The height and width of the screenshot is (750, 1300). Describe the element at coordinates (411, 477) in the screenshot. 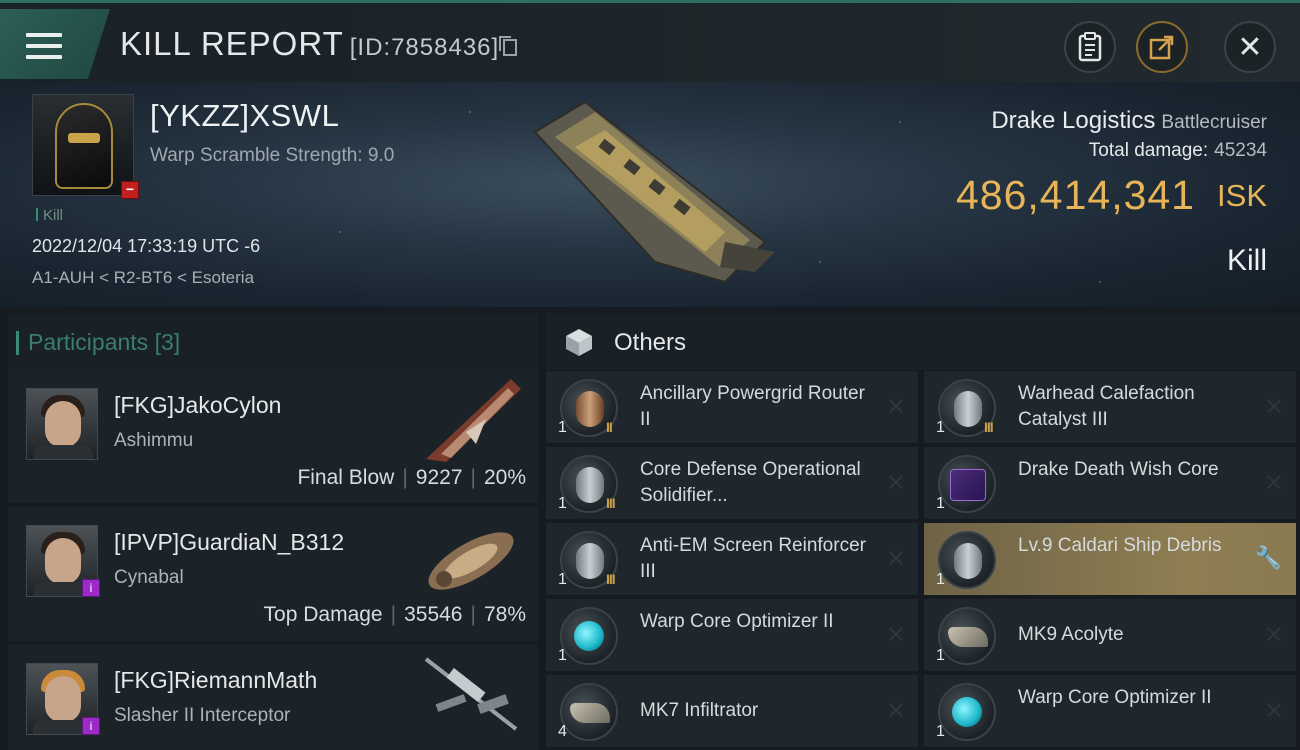

I see `participant-stats: Final Blow | 9227 | 20%` at that location.